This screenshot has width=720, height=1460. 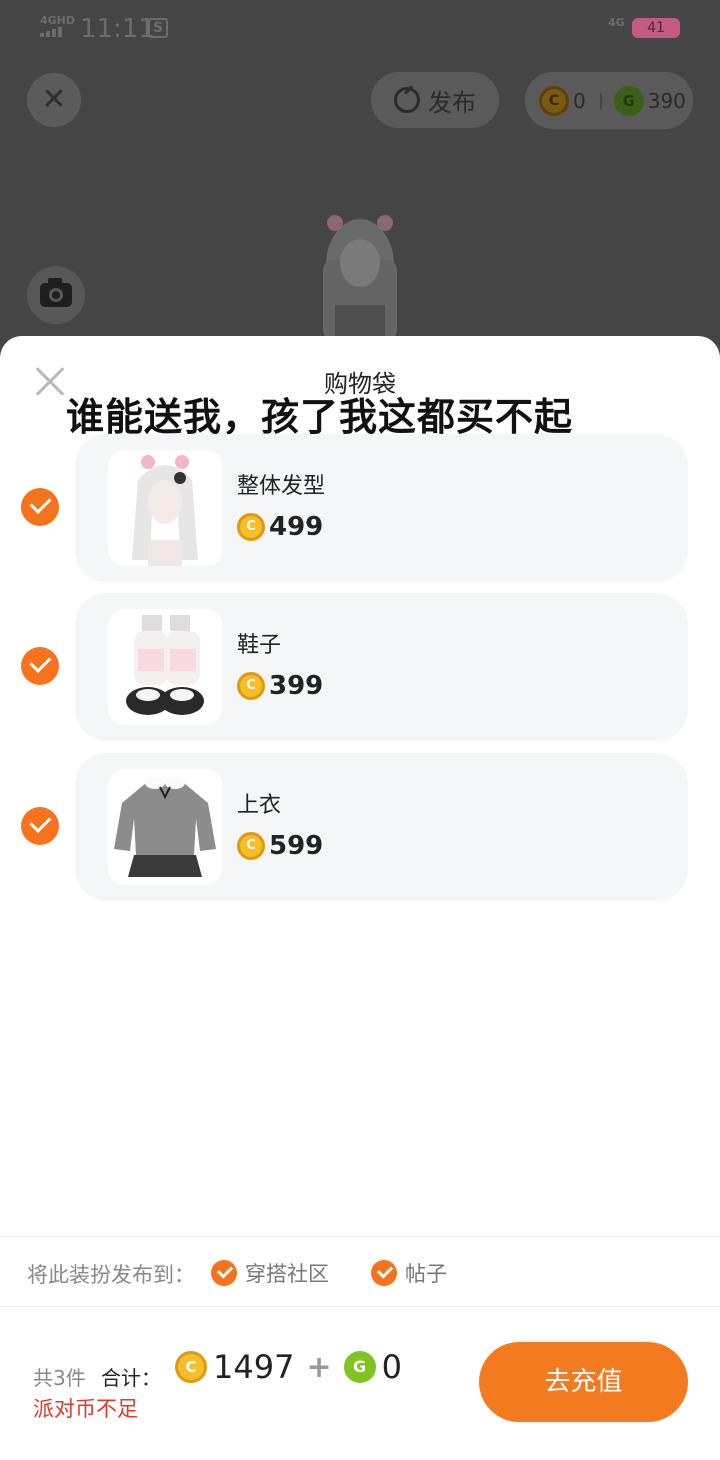 What do you see at coordinates (259, 645) in the screenshot?
I see `item-name: 鞋子` at bounding box center [259, 645].